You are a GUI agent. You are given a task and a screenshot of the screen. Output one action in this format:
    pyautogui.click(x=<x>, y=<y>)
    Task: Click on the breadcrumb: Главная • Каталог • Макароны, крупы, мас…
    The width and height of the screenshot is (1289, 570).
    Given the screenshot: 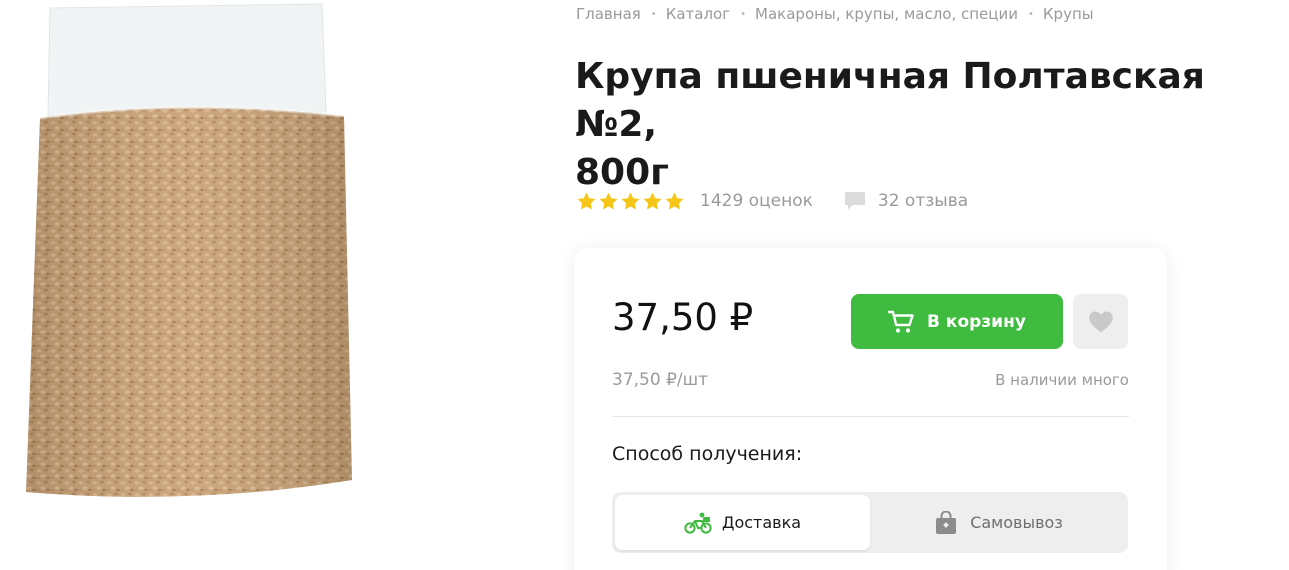 What is the action you would take?
    pyautogui.click(x=835, y=14)
    